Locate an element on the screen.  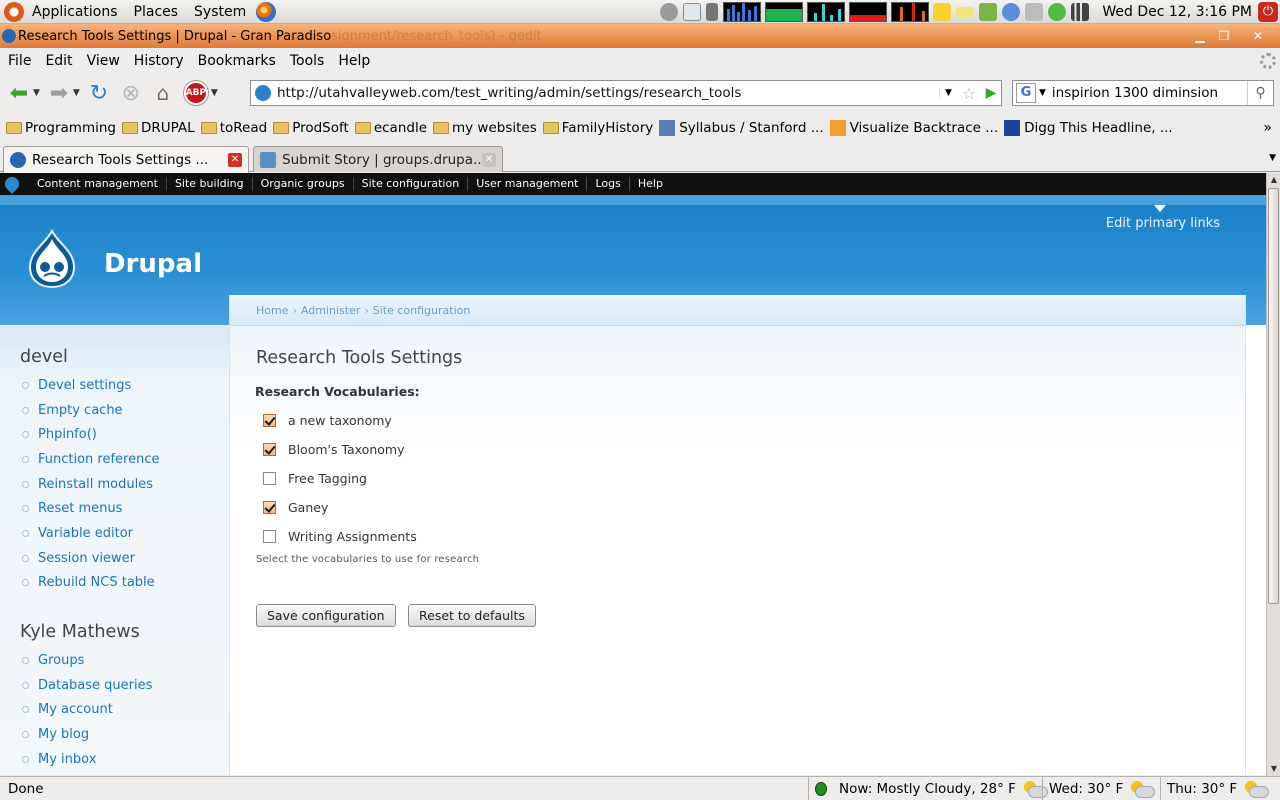
sidebar-item-my-account: My account is located at coordinates (87, 709).